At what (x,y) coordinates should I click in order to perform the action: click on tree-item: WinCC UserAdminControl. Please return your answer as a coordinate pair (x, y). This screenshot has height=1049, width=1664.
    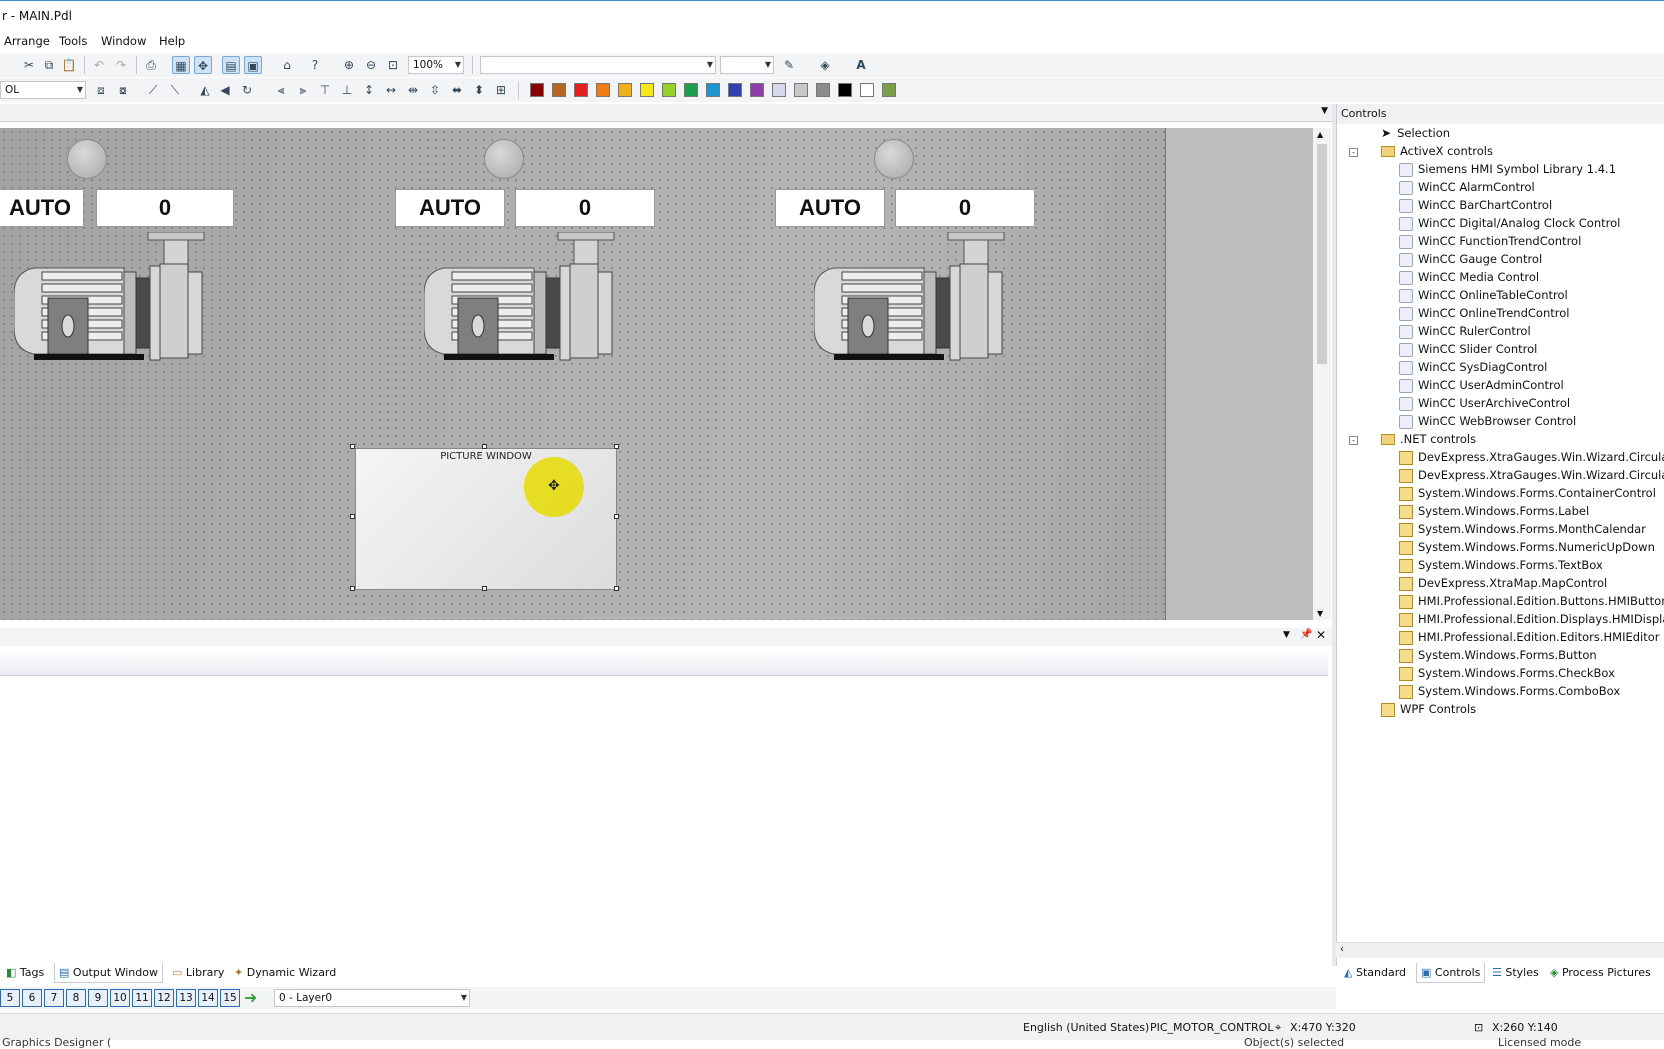
    Looking at the image, I should click on (1481, 387).